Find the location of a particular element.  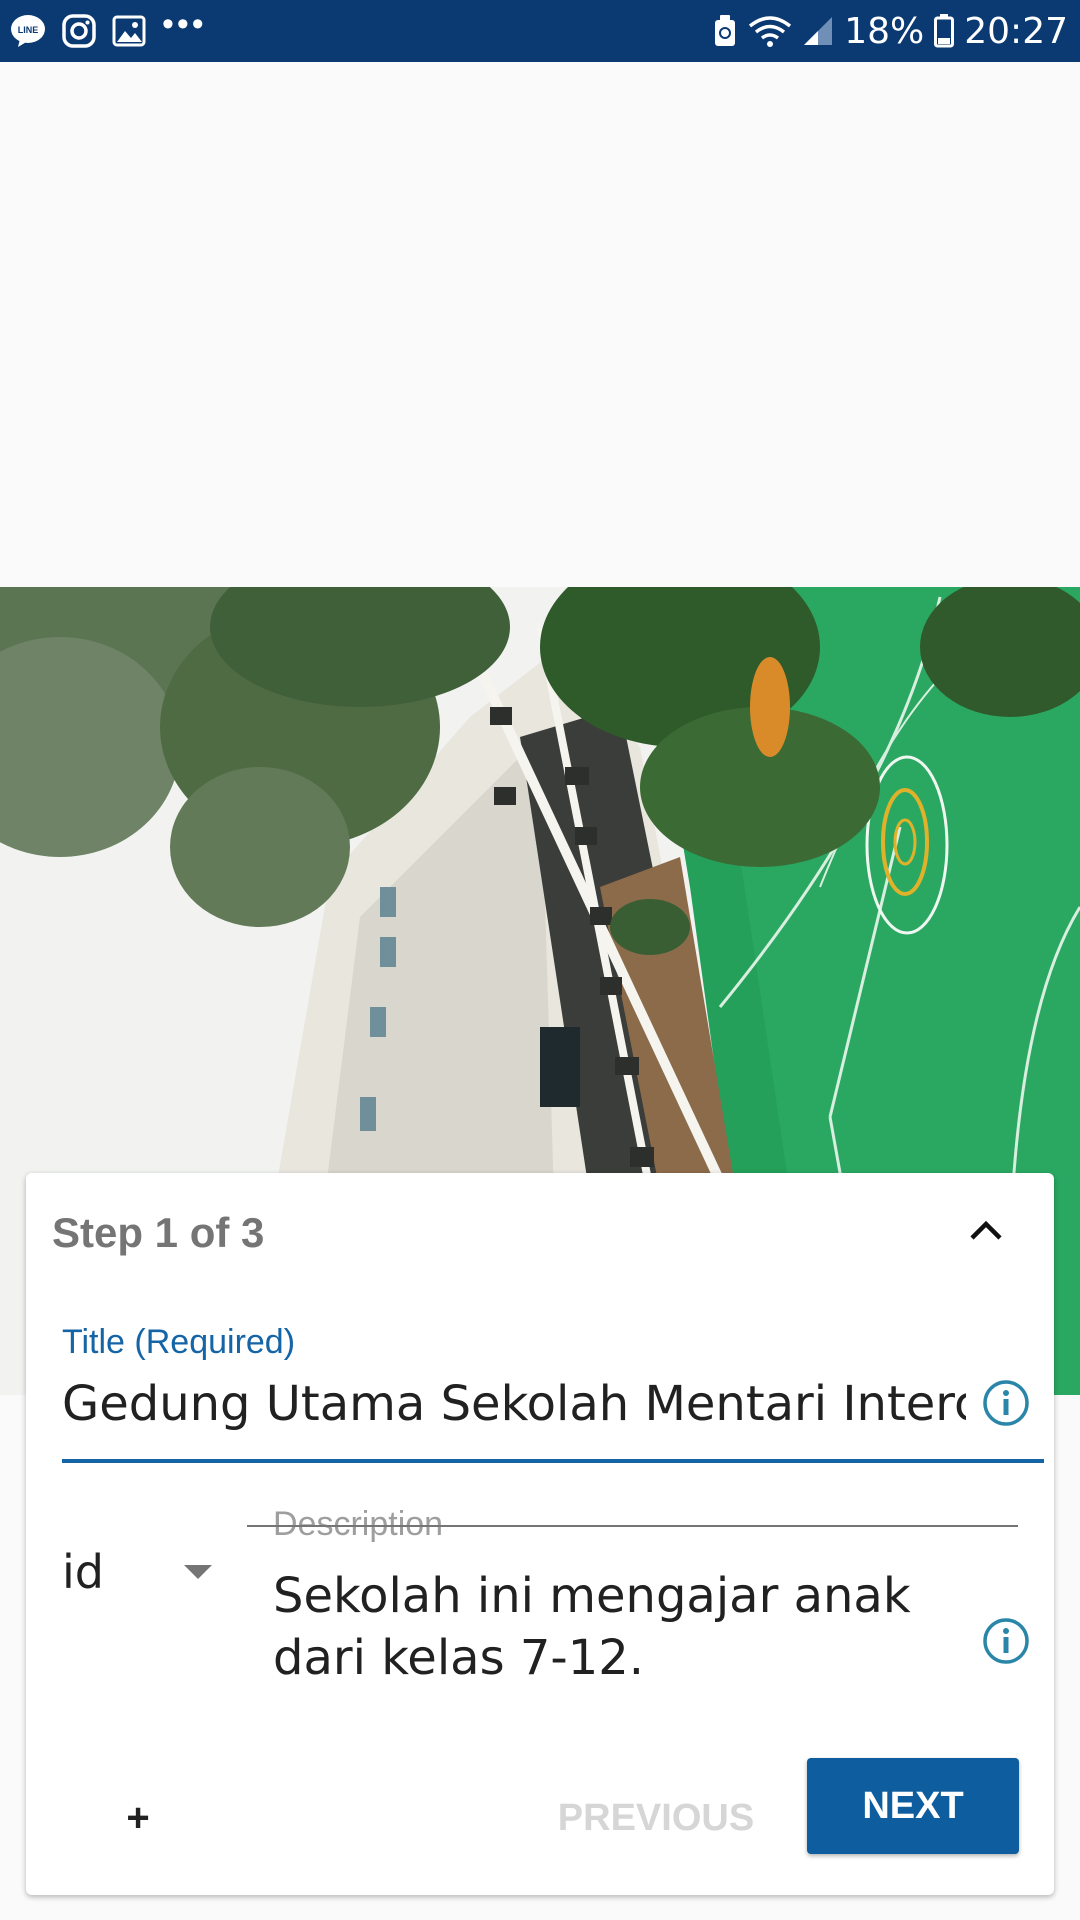

signal-icon is located at coordinates (818, 31).